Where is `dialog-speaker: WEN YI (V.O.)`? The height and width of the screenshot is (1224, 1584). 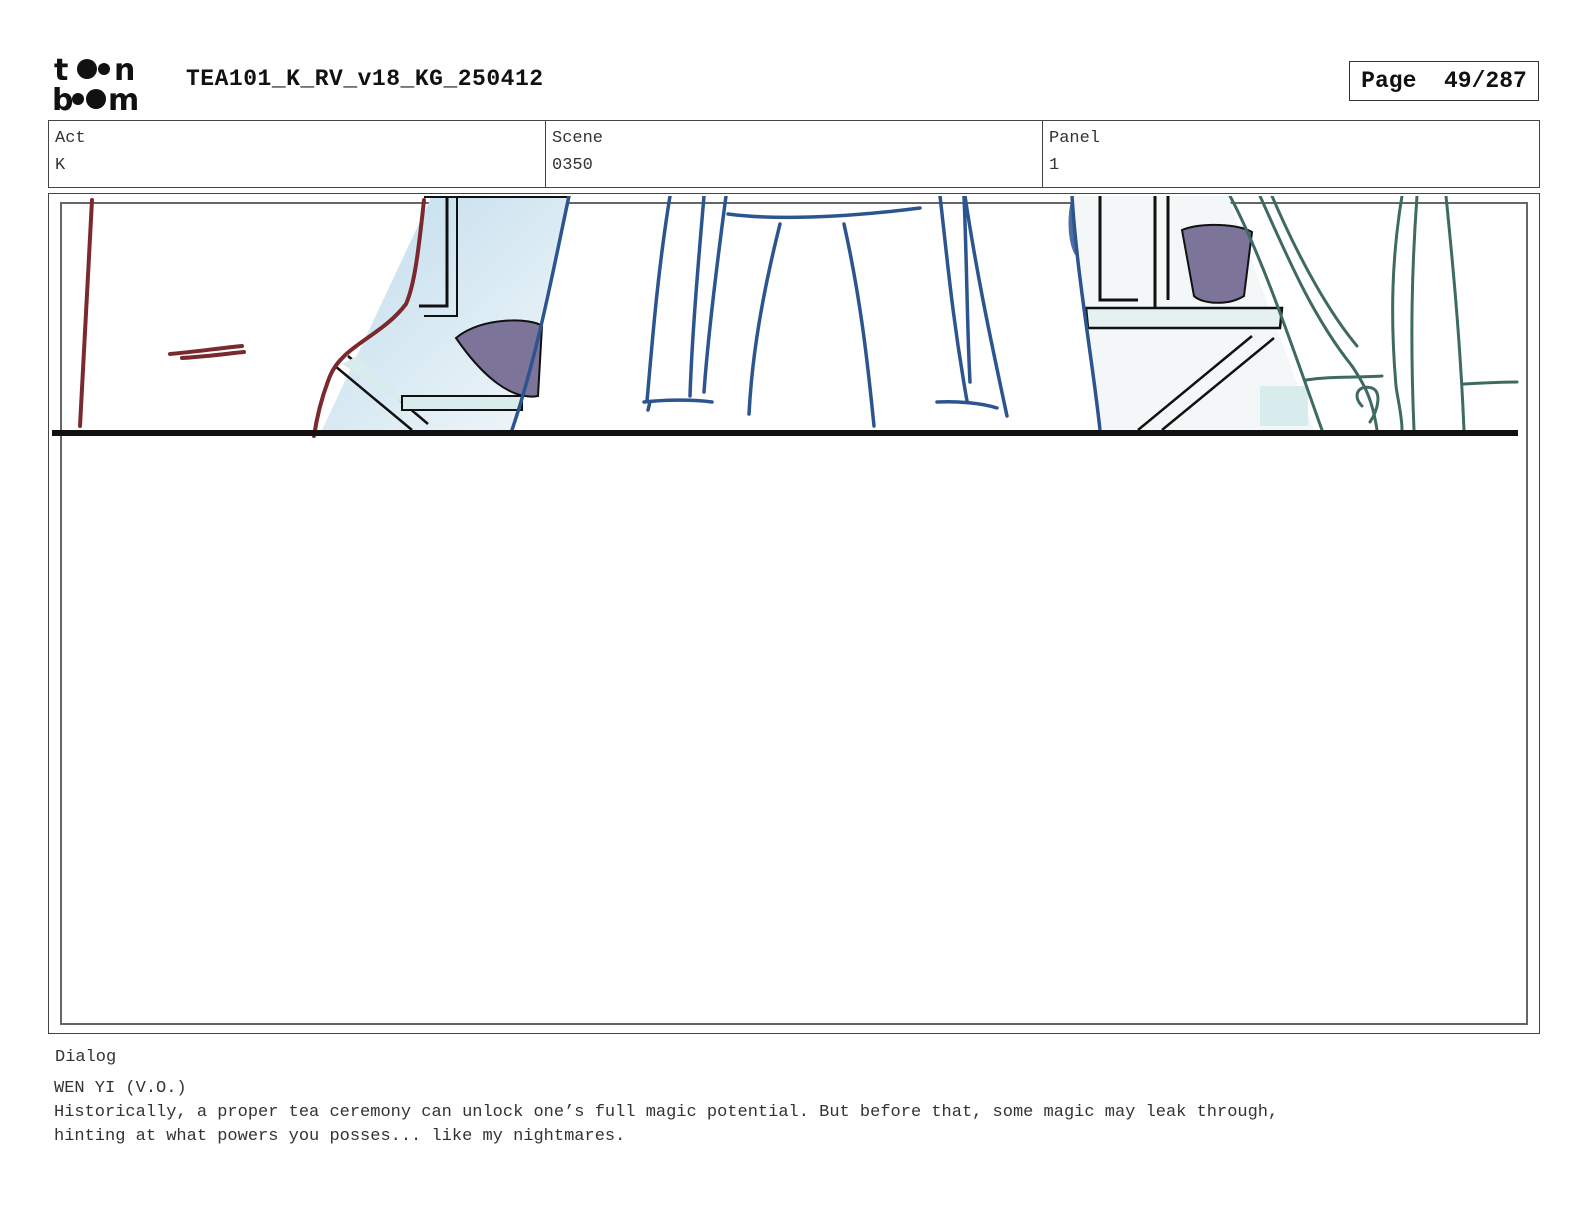 dialog-speaker: WEN YI (V.O.) is located at coordinates (120, 1088).